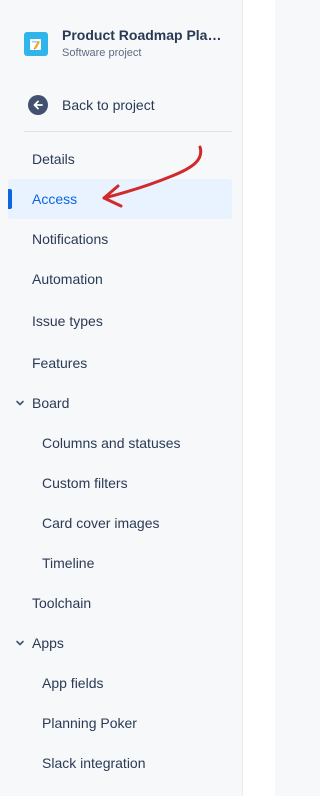  Describe the element at coordinates (70, 239) in the screenshot. I see `nav-item-label: Notifications` at that location.